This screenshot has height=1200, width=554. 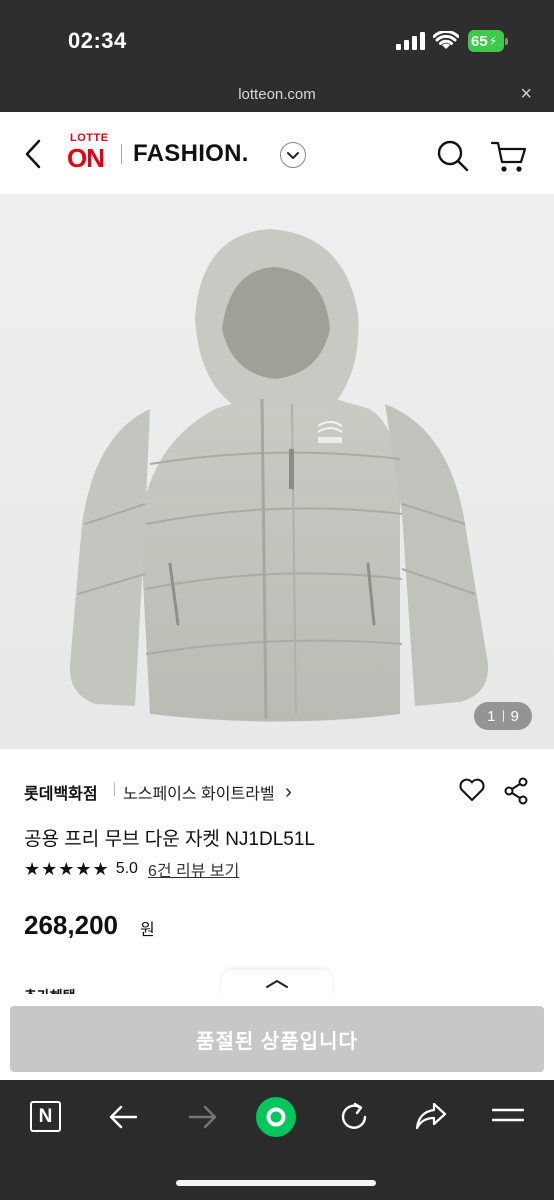 What do you see at coordinates (508, 1117) in the screenshot?
I see `menu-icon` at bounding box center [508, 1117].